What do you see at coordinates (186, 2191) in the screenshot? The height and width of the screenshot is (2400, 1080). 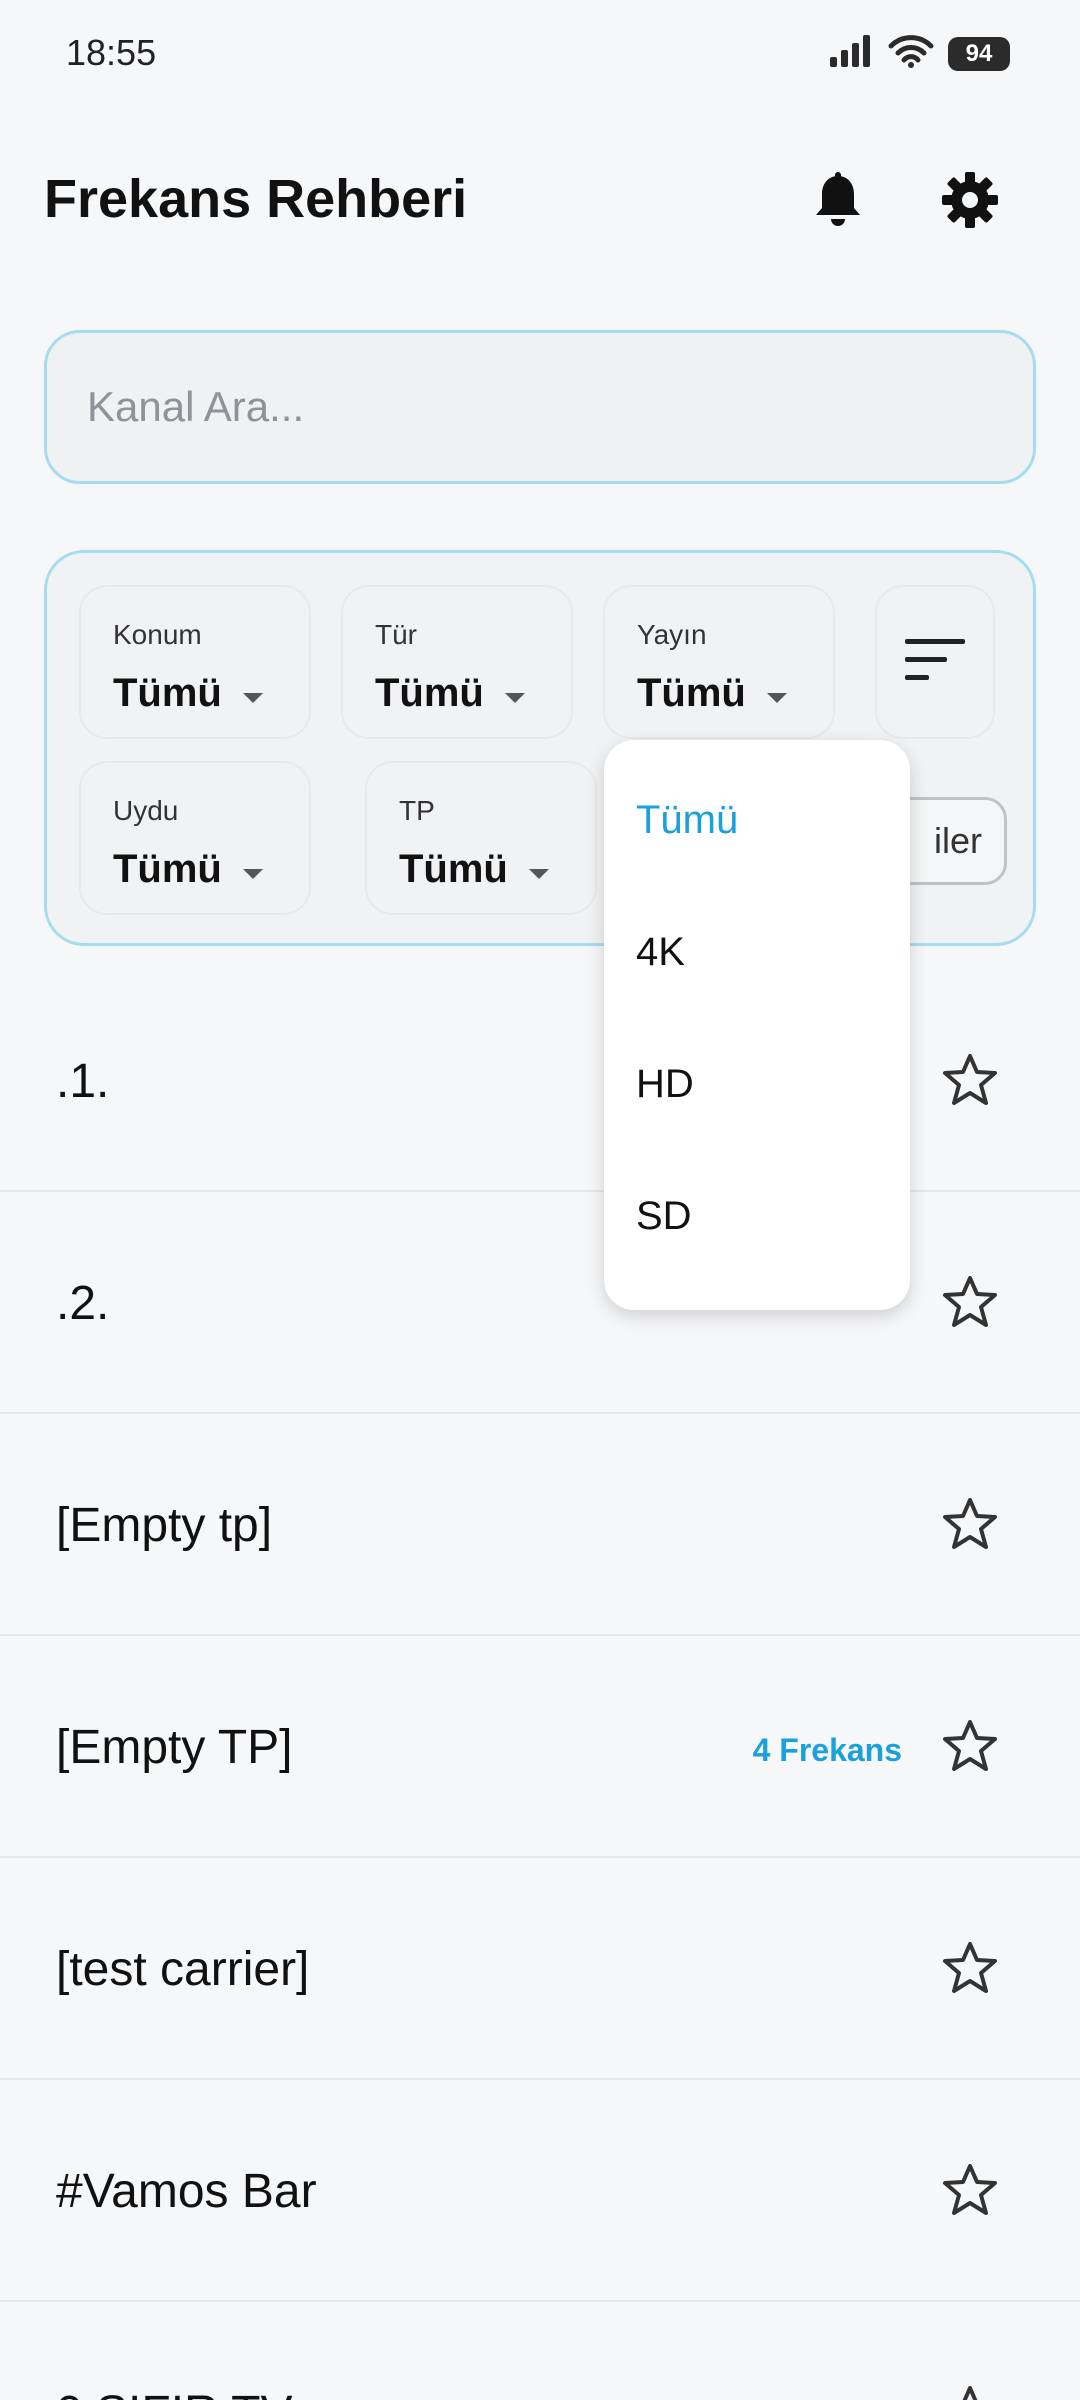 I see `channel-name: #Vamos Bar` at bounding box center [186, 2191].